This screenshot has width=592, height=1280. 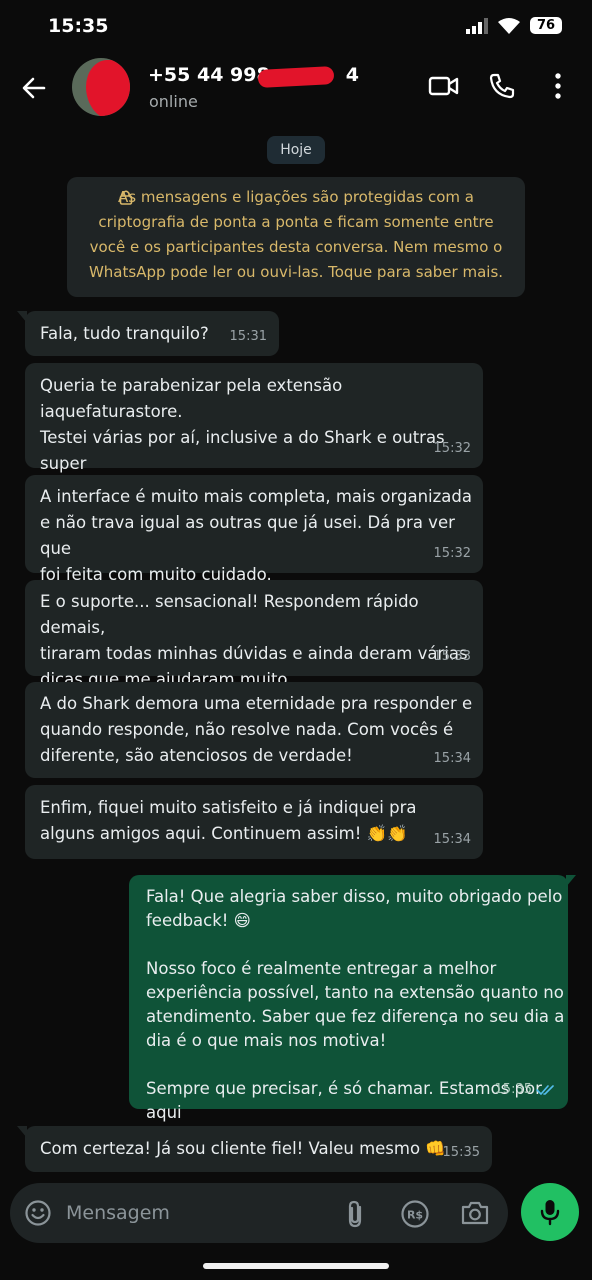 I want to click on payment-icon: R$, so click(x=415, y=1214).